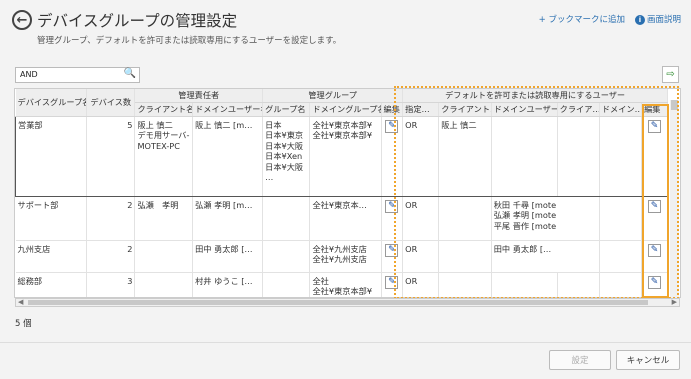 The width and height of the screenshot is (691, 379). What do you see at coordinates (284, 156) in the screenshot?
I see `cell-line: 日本¥Xen` at bounding box center [284, 156].